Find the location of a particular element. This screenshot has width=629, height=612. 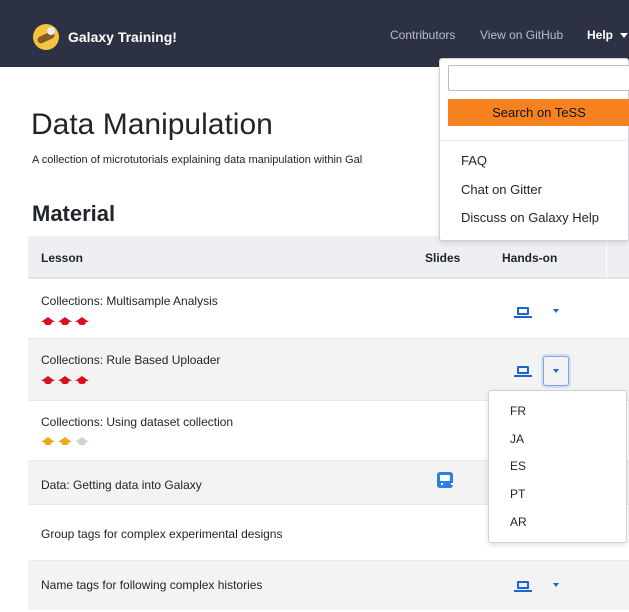

search-tess-button: Search on TeSS is located at coordinates (538, 112).